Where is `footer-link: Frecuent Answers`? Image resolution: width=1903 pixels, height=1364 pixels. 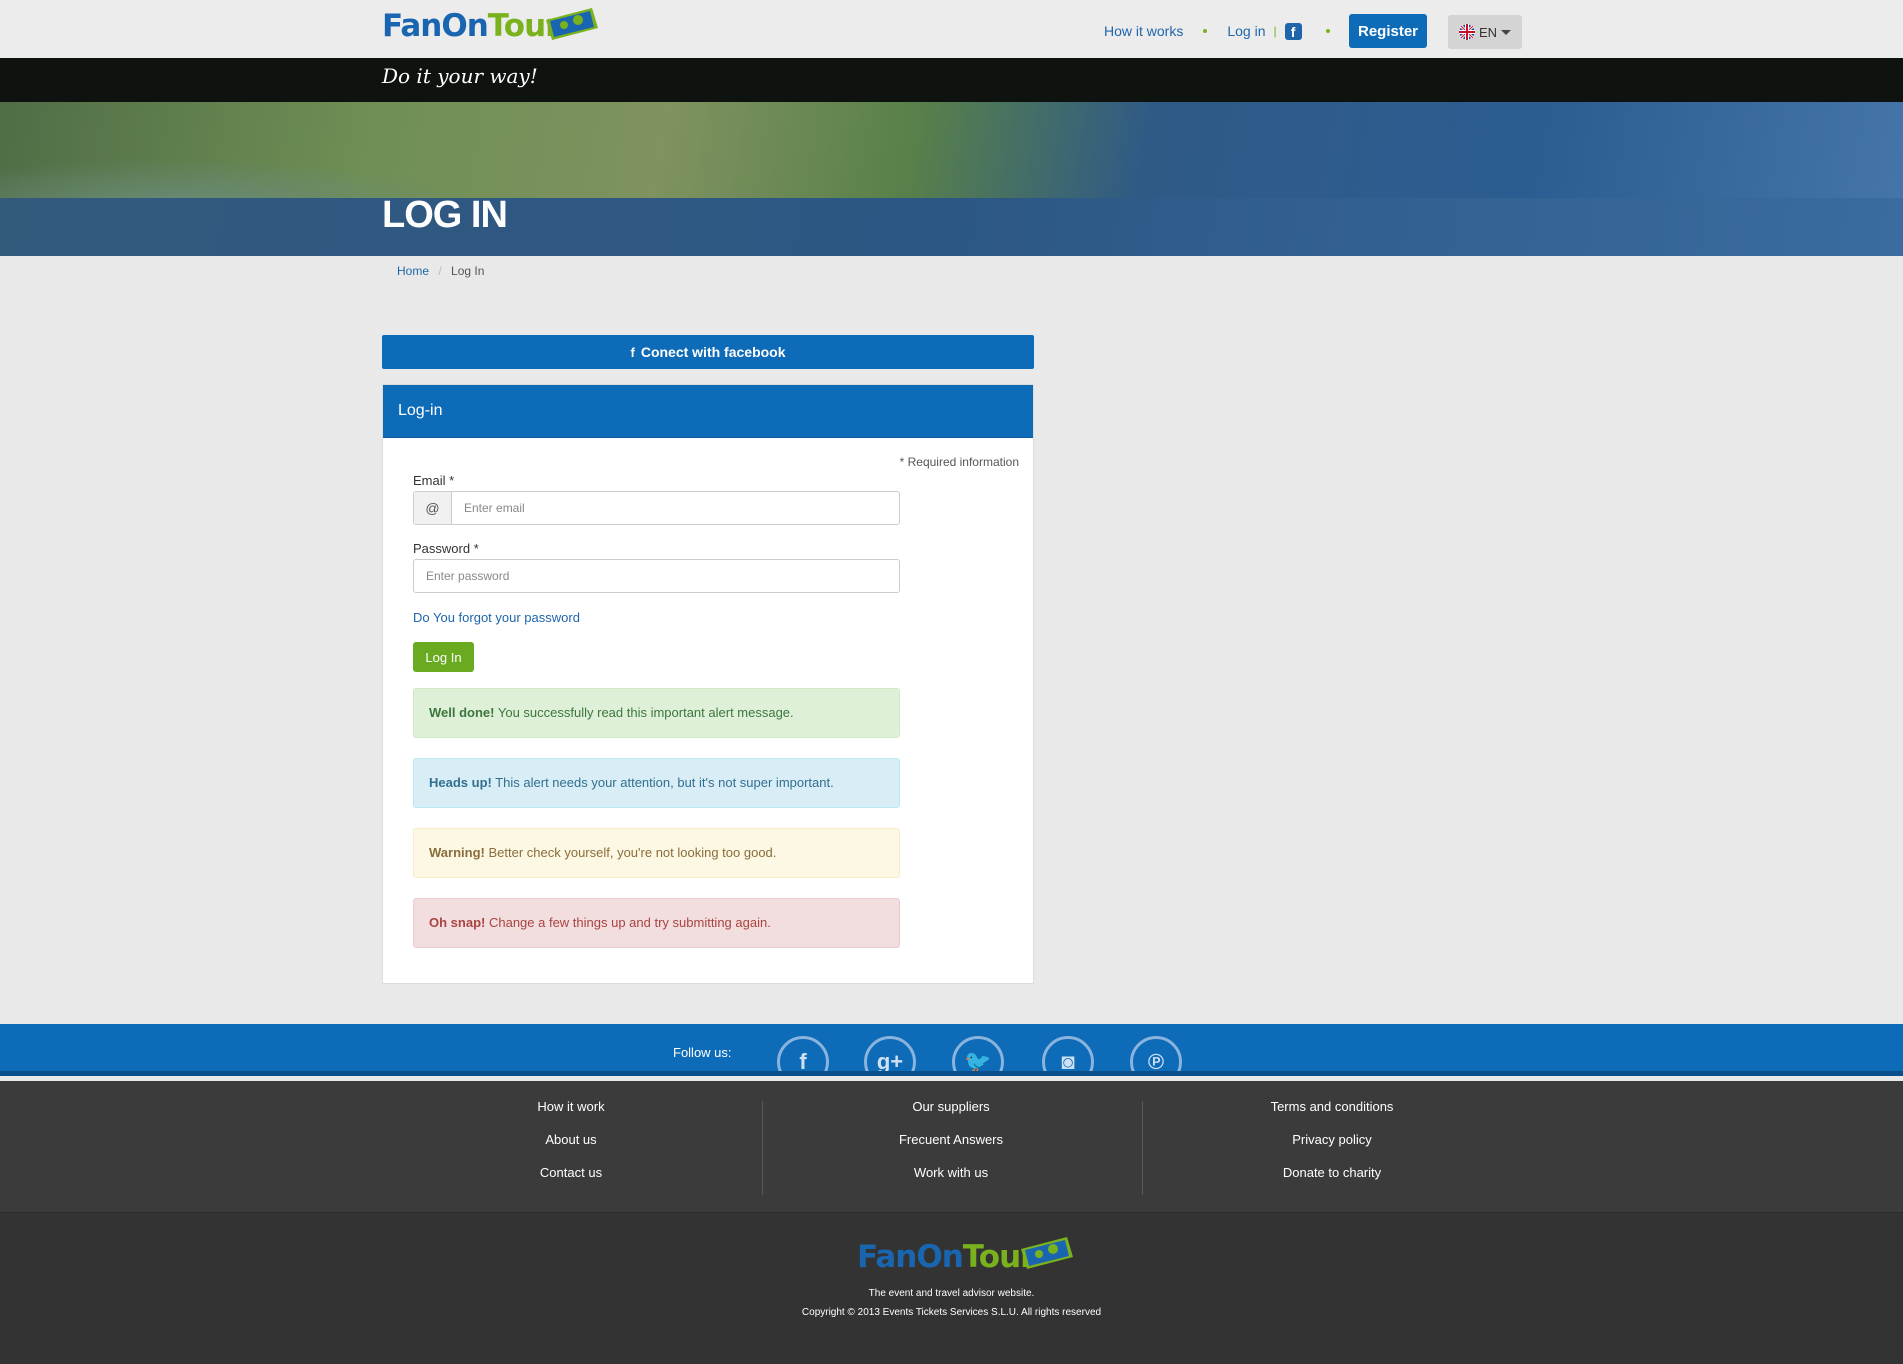 footer-link: Frecuent Answers is located at coordinates (951, 1148).